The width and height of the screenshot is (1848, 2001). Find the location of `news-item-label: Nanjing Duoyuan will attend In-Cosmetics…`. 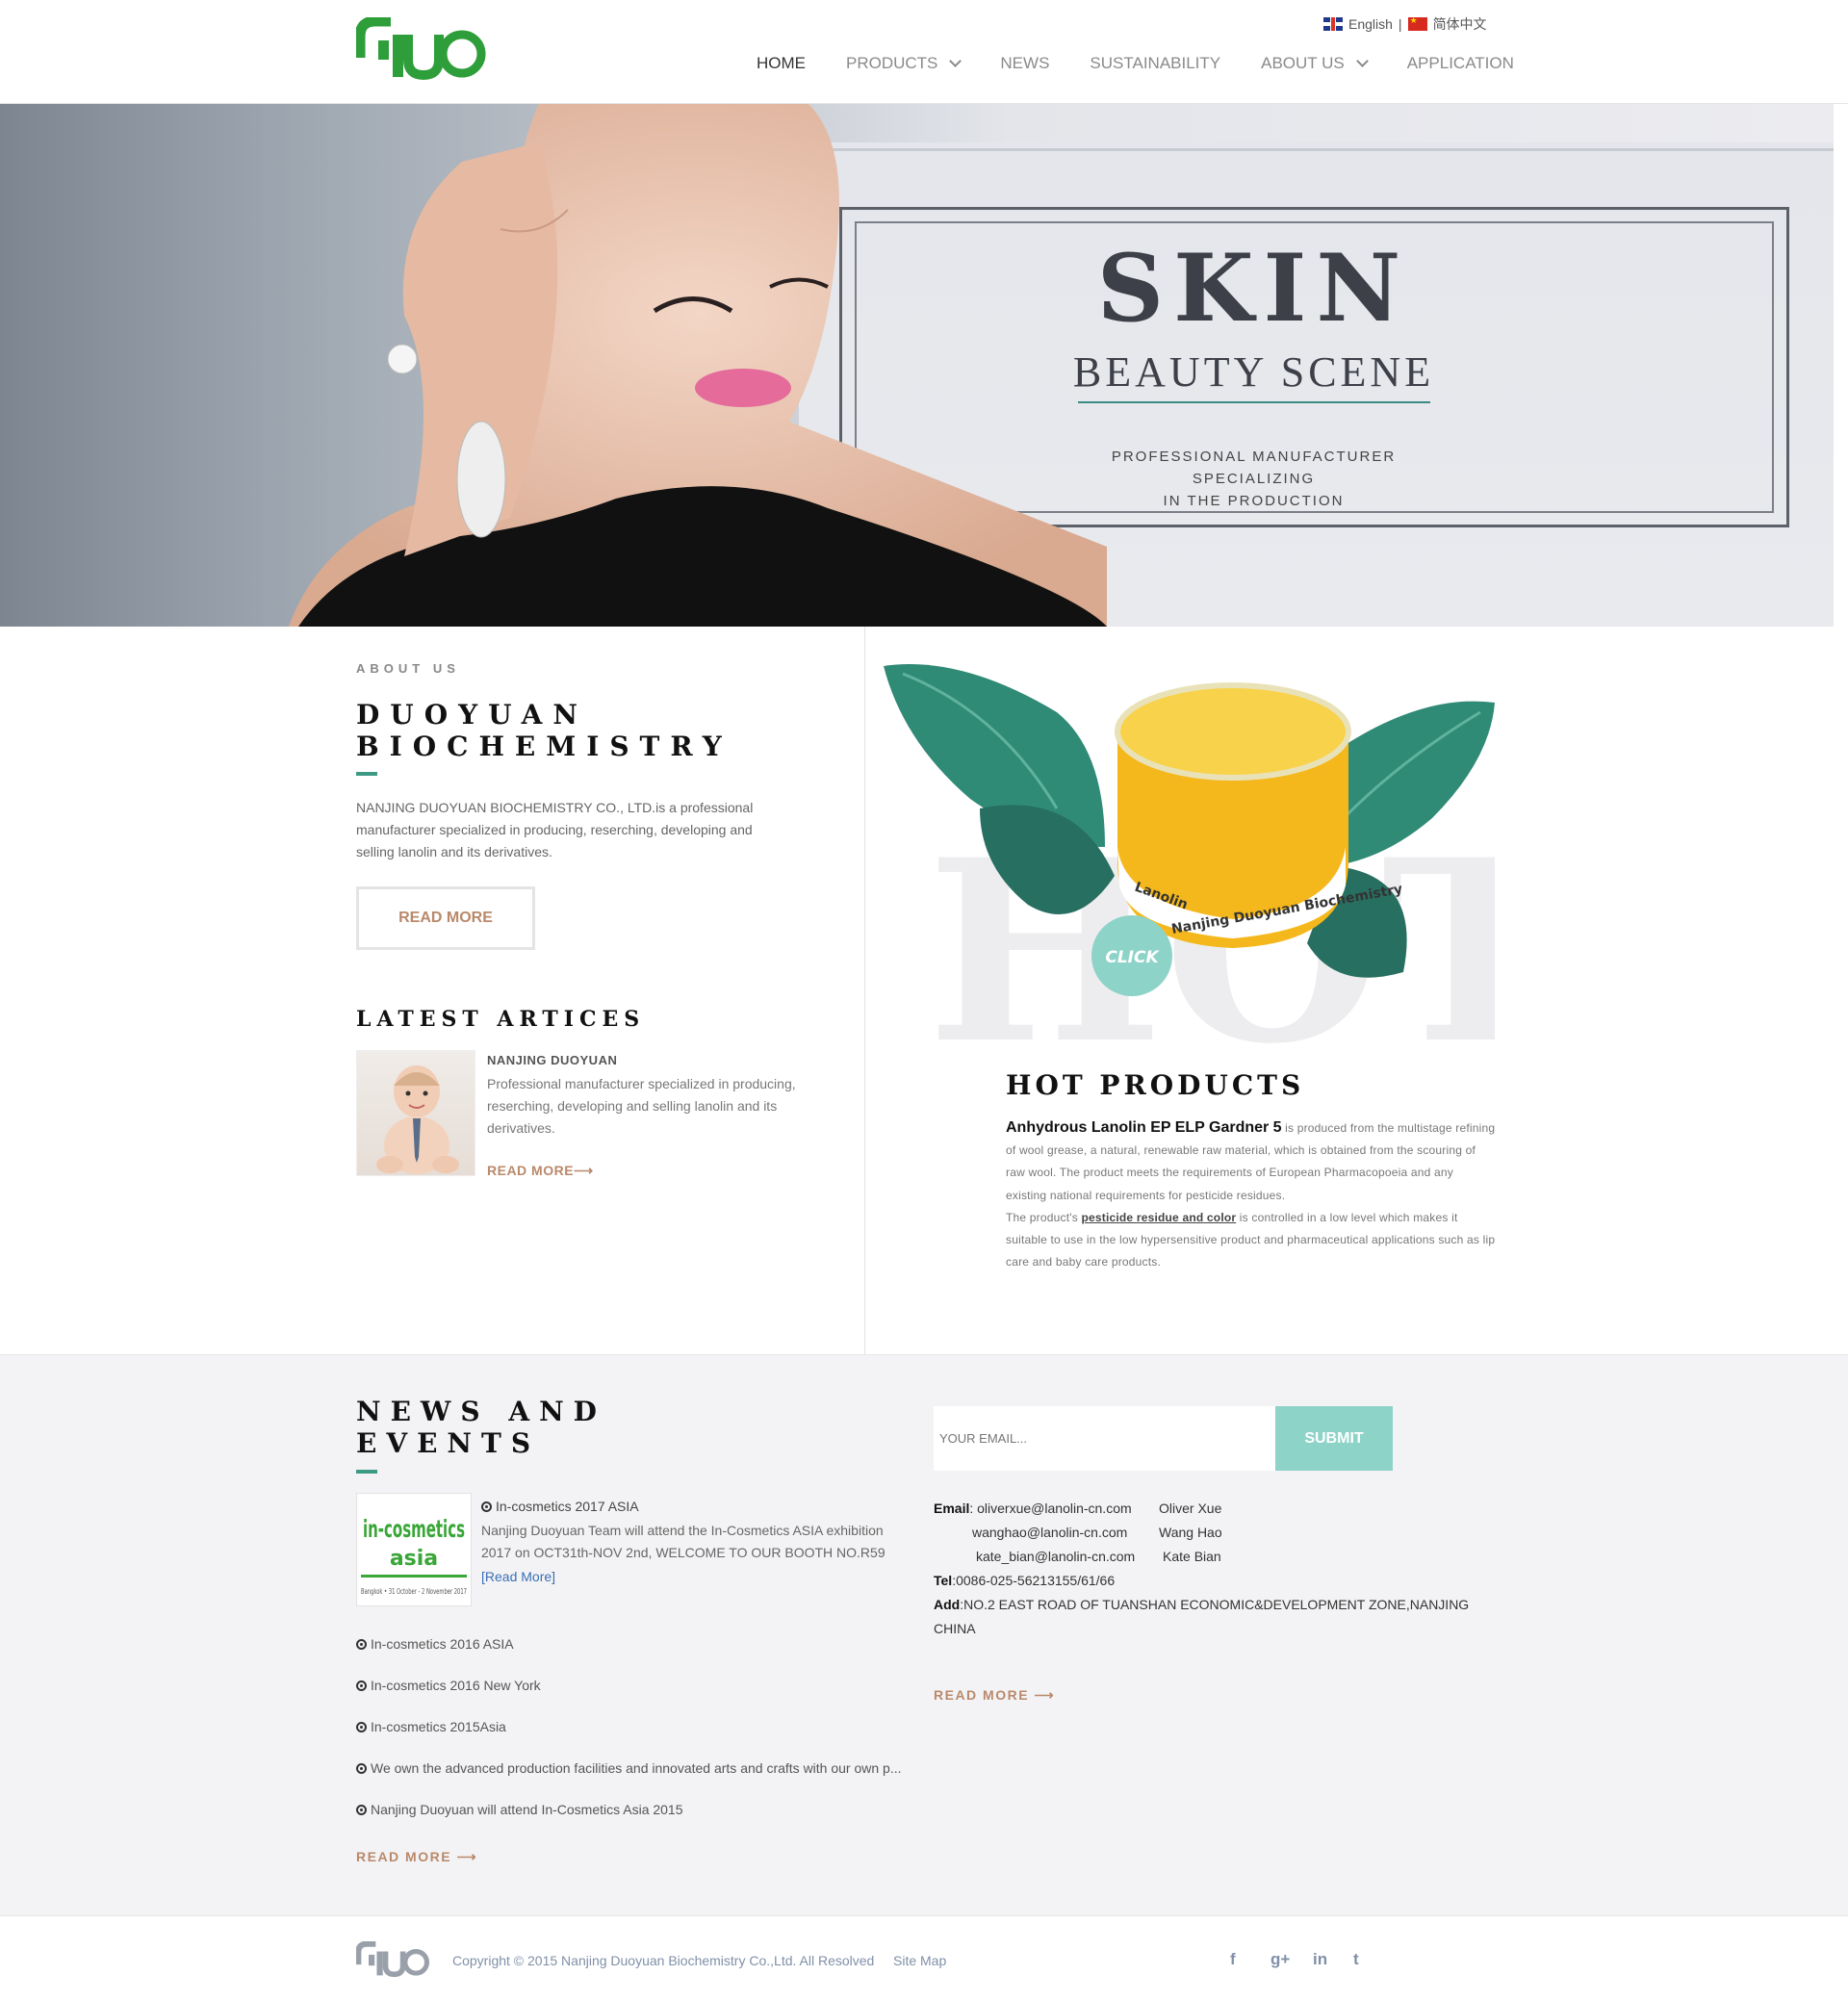

news-item-label: Nanjing Duoyuan will attend In-Cosmetics… is located at coordinates (527, 1809).